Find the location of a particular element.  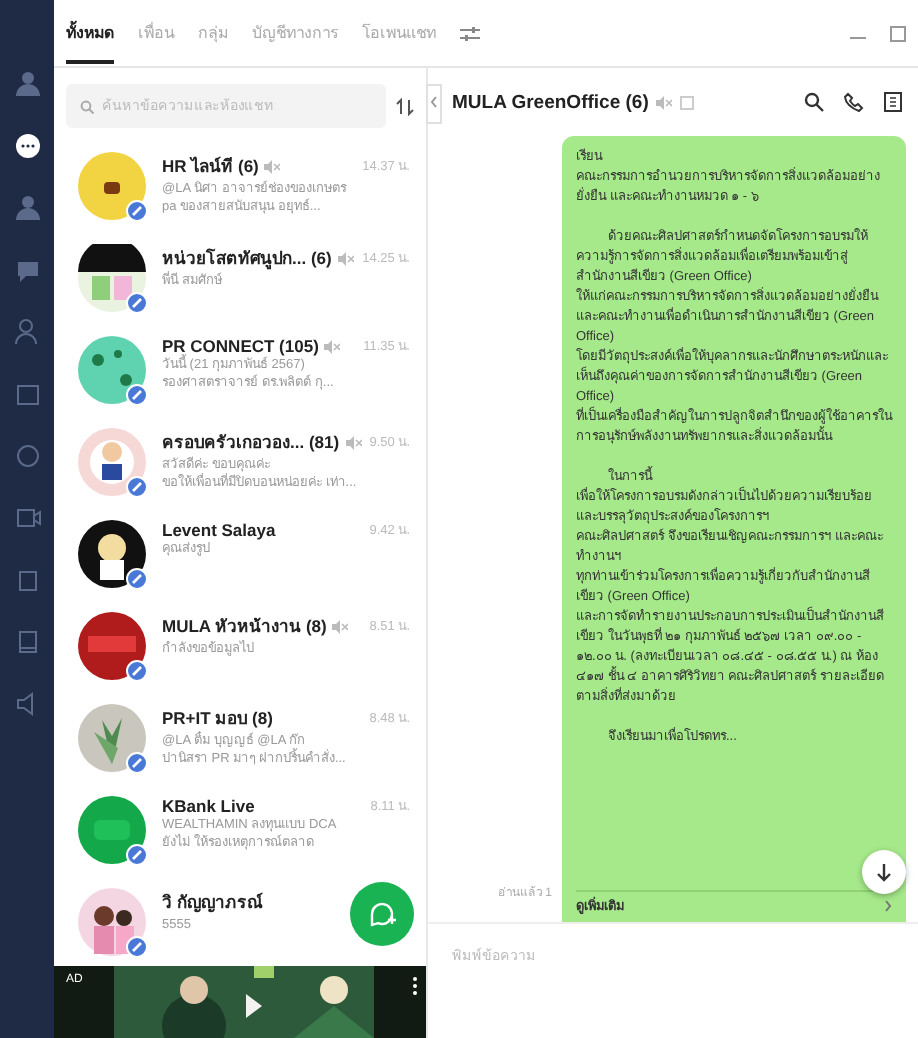

square-icon is located at coordinates (27, 580).